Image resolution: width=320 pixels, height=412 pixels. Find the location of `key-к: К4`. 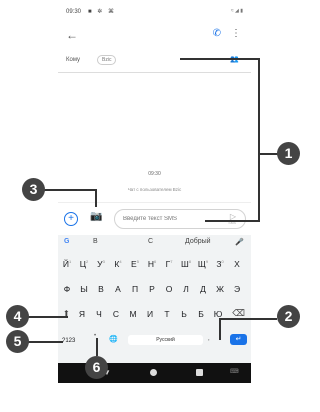

key-к: К4 is located at coordinates (118, 264).